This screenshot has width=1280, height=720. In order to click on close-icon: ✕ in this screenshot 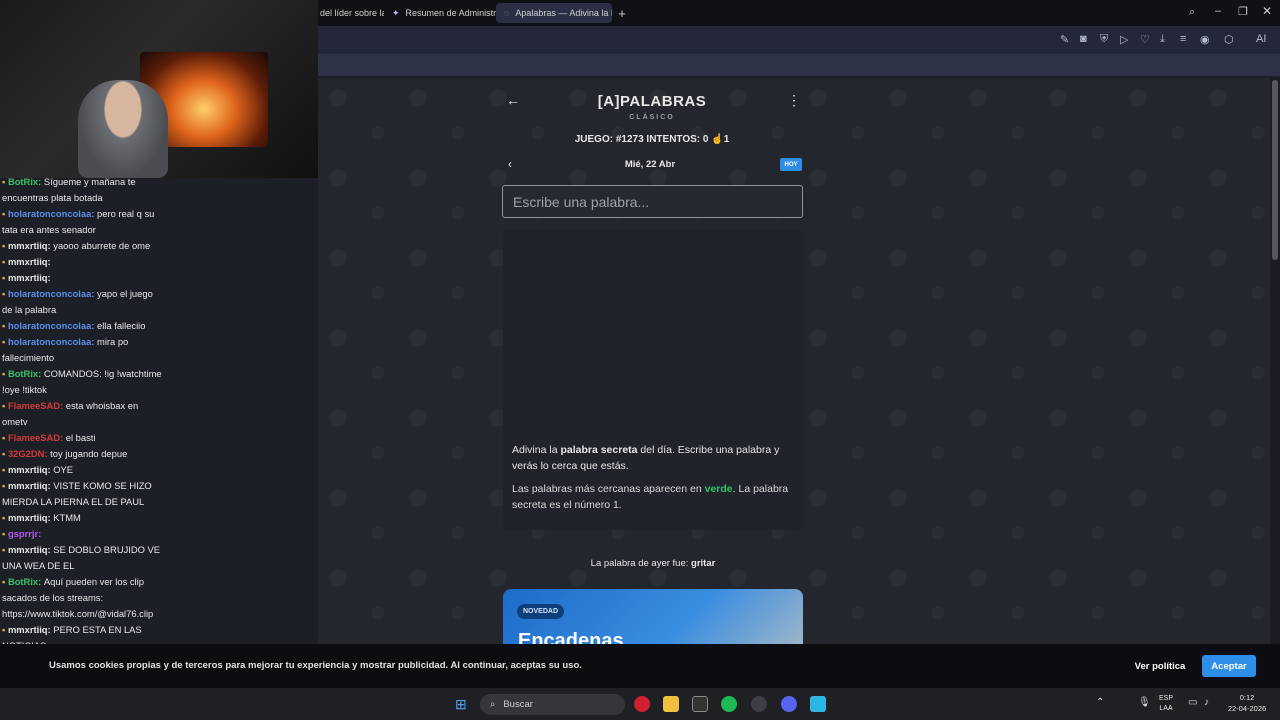, I will do `click(1267, 11)`.